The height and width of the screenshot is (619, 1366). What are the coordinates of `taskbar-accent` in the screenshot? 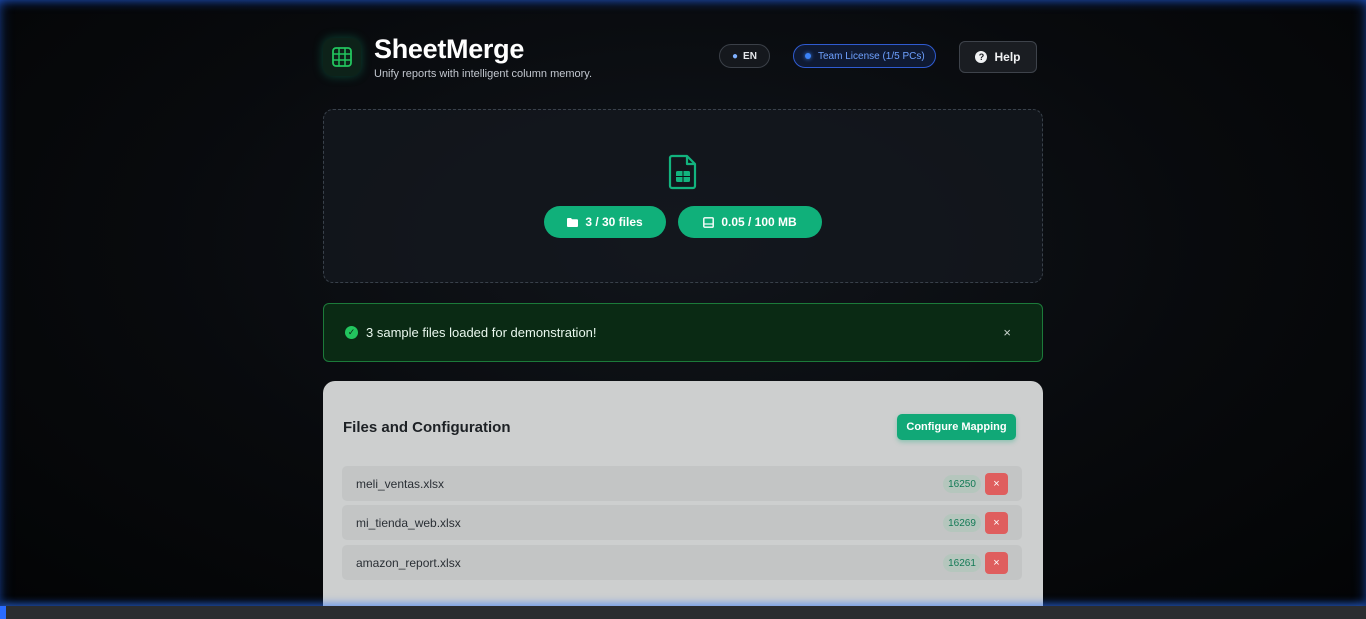 It's located at (3, 612).